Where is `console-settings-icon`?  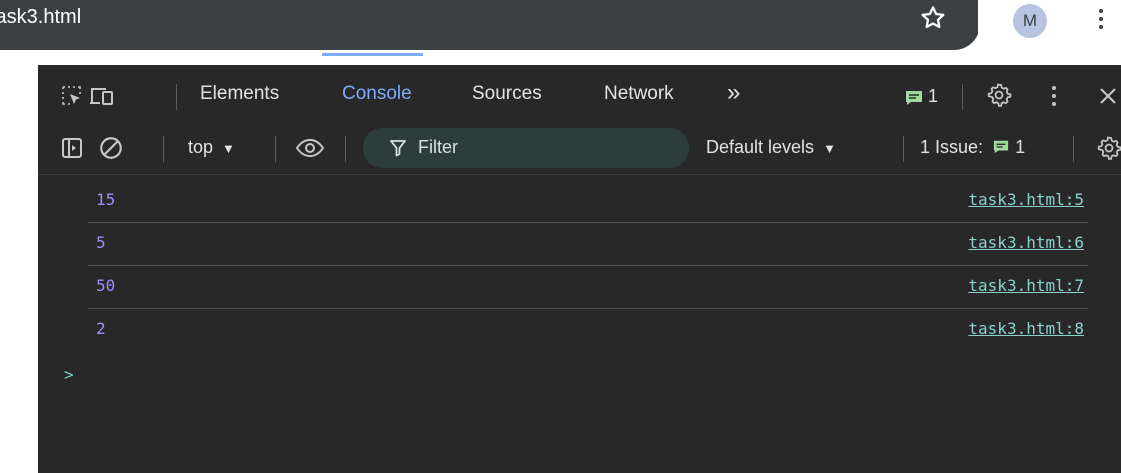 console-settings-icon is located at coordinates (1108, 148).